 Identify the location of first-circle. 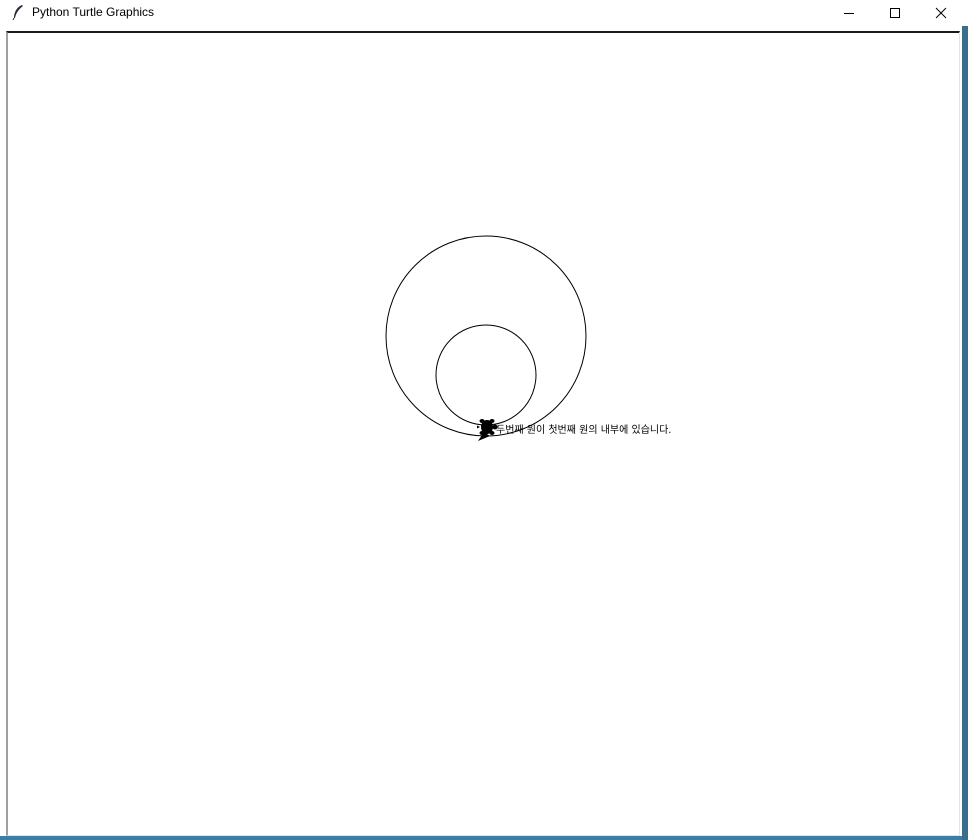
(486, 336).